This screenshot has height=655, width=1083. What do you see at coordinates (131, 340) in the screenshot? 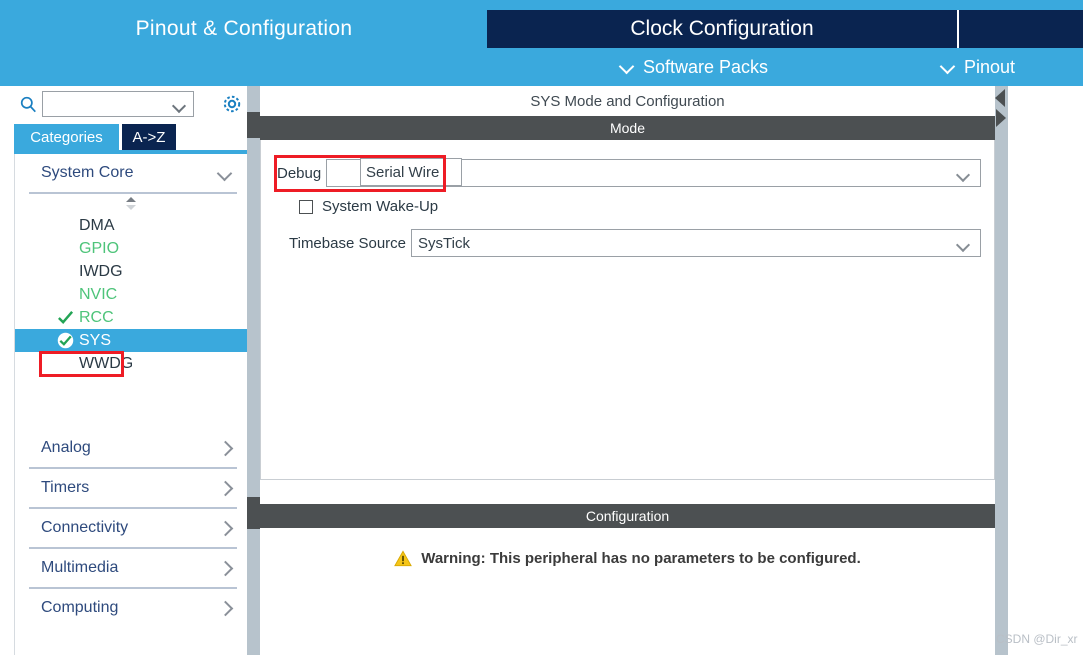
I see `peripheral-item-sys: SYS` at bounding box center [131, 340].